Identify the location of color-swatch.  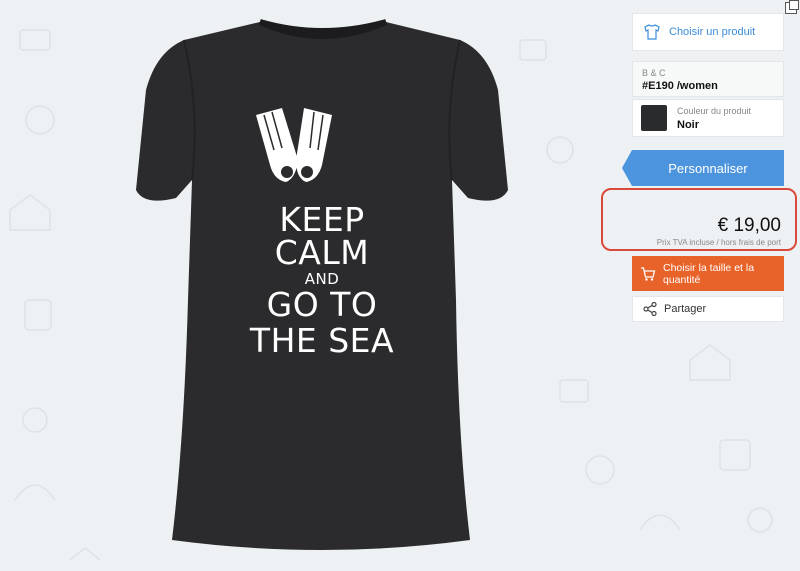
(654, 118).